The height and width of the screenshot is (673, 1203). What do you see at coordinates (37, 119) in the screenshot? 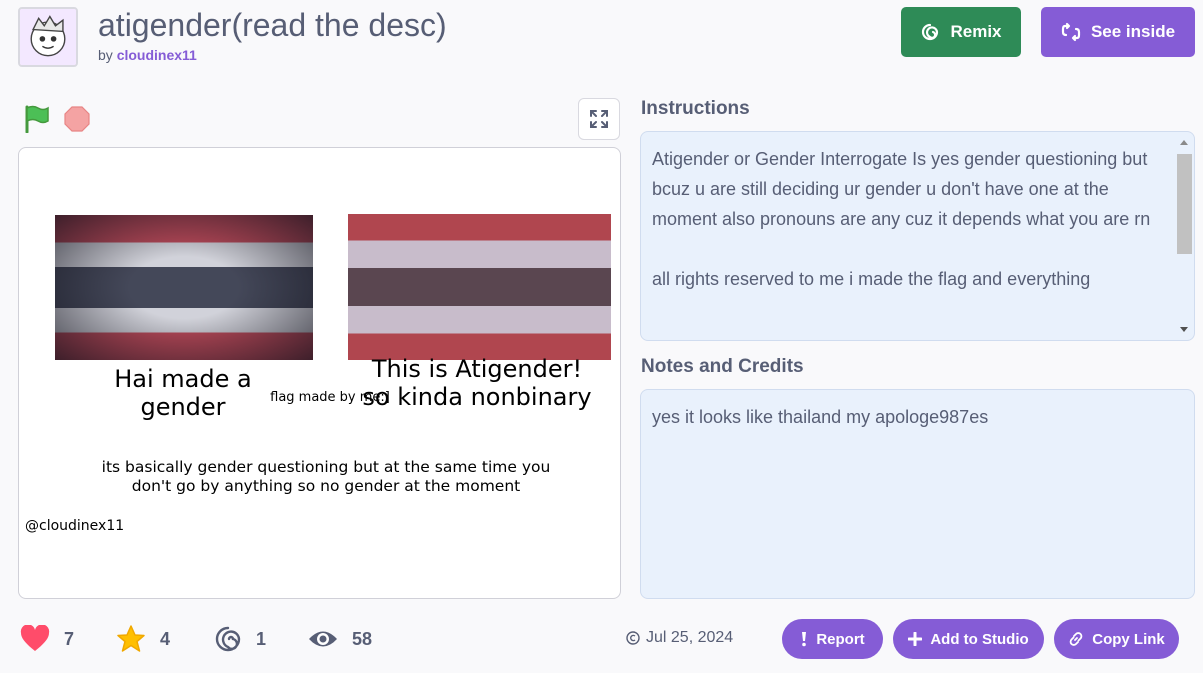
I see `green-flag-icon` at bounding box center [37, 119].